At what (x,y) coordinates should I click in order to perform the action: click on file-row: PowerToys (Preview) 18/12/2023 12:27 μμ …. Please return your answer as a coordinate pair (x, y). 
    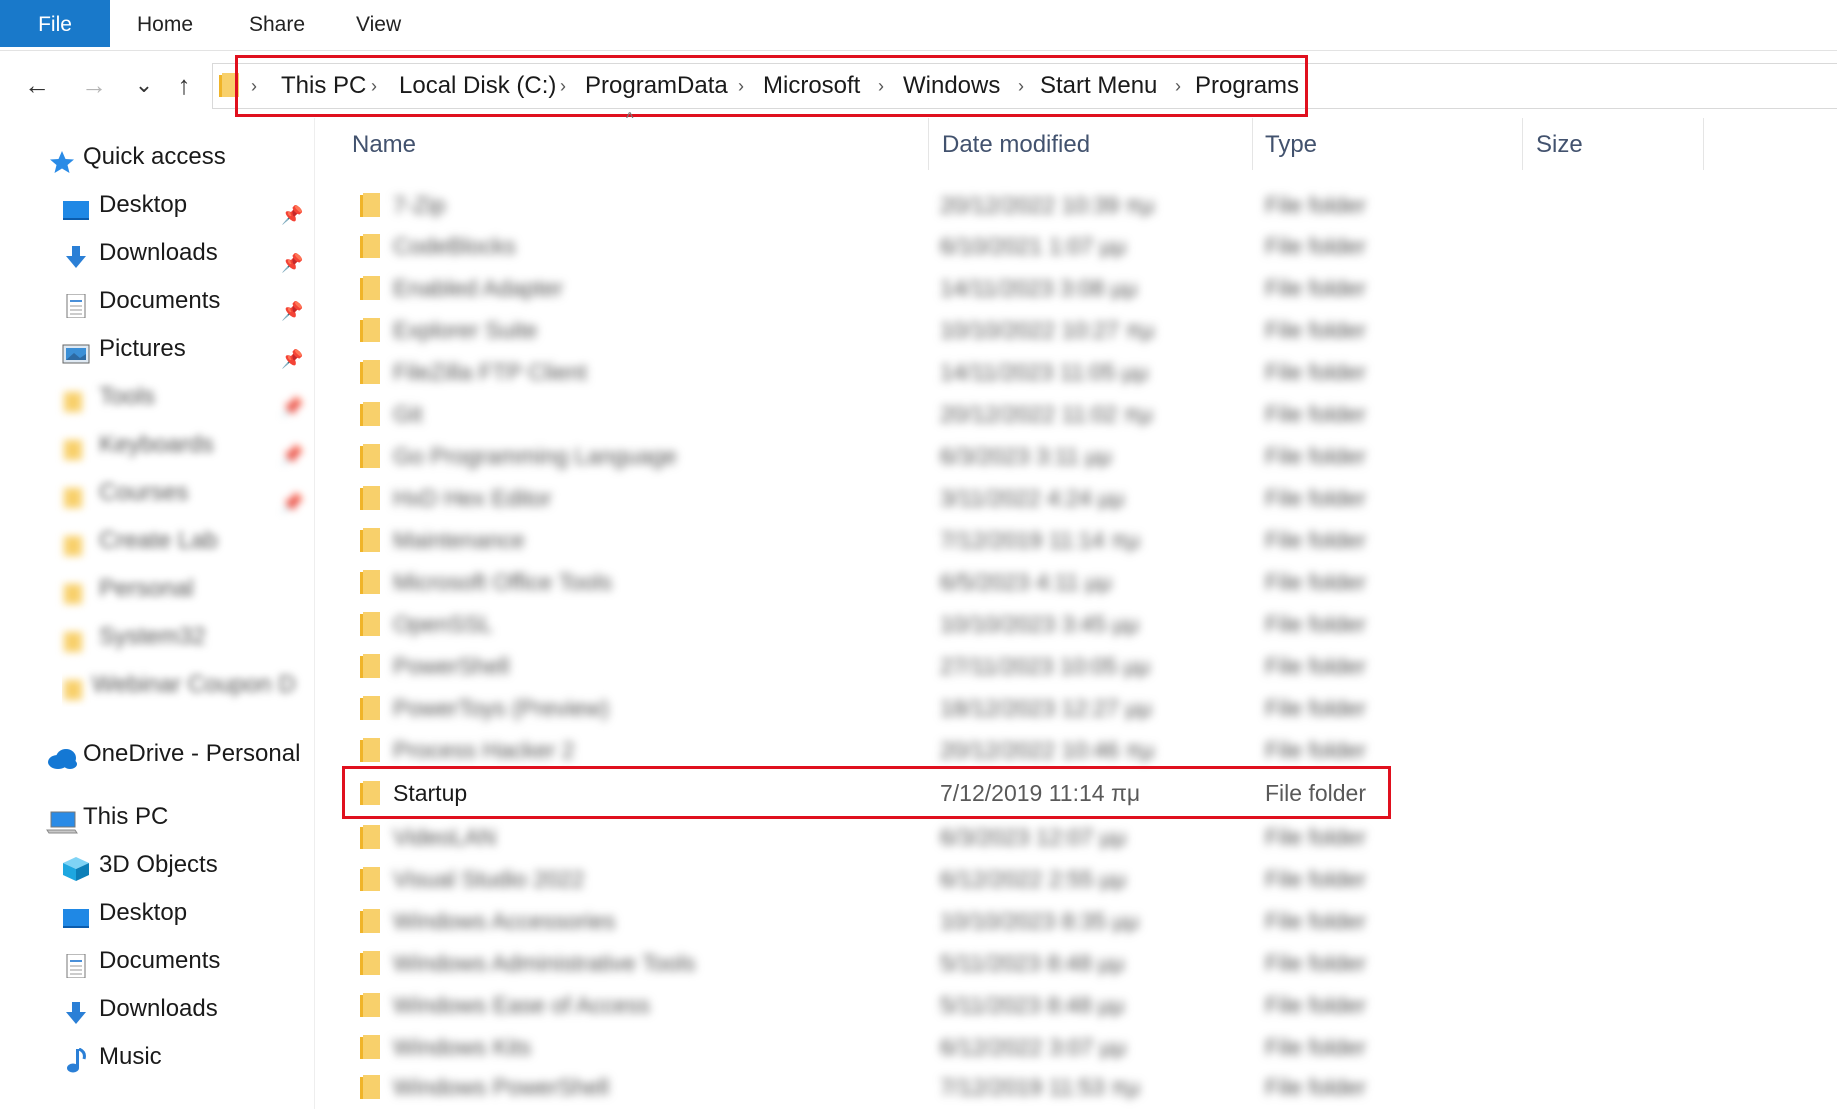
    Looking at the image, I should click on (1088, 708).